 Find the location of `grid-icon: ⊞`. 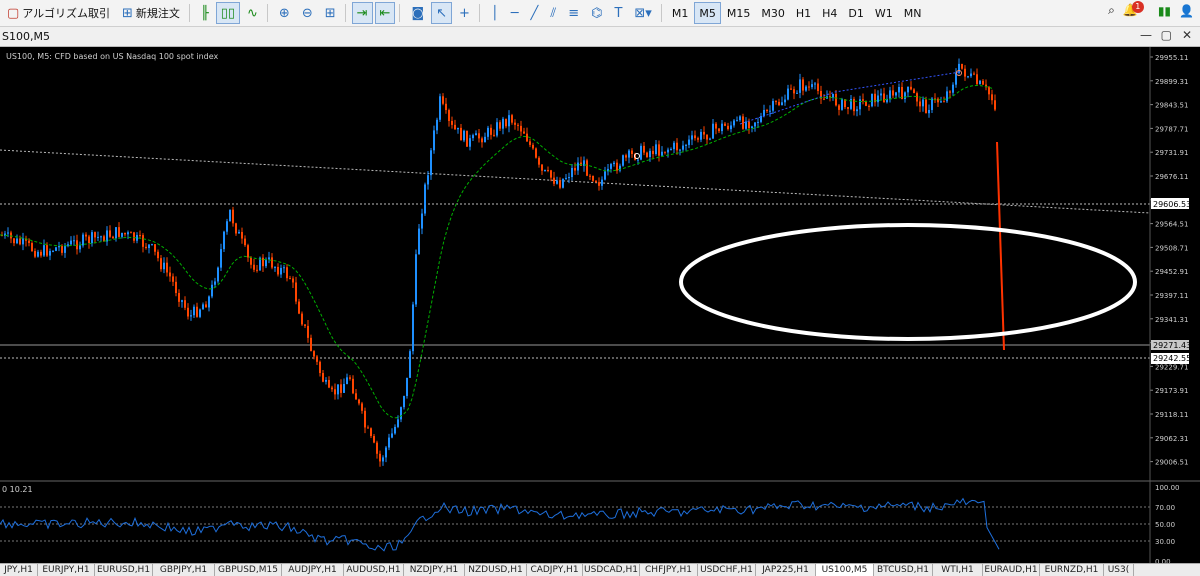

grid-icon: ⊞ is located at coordinates (330, 13).